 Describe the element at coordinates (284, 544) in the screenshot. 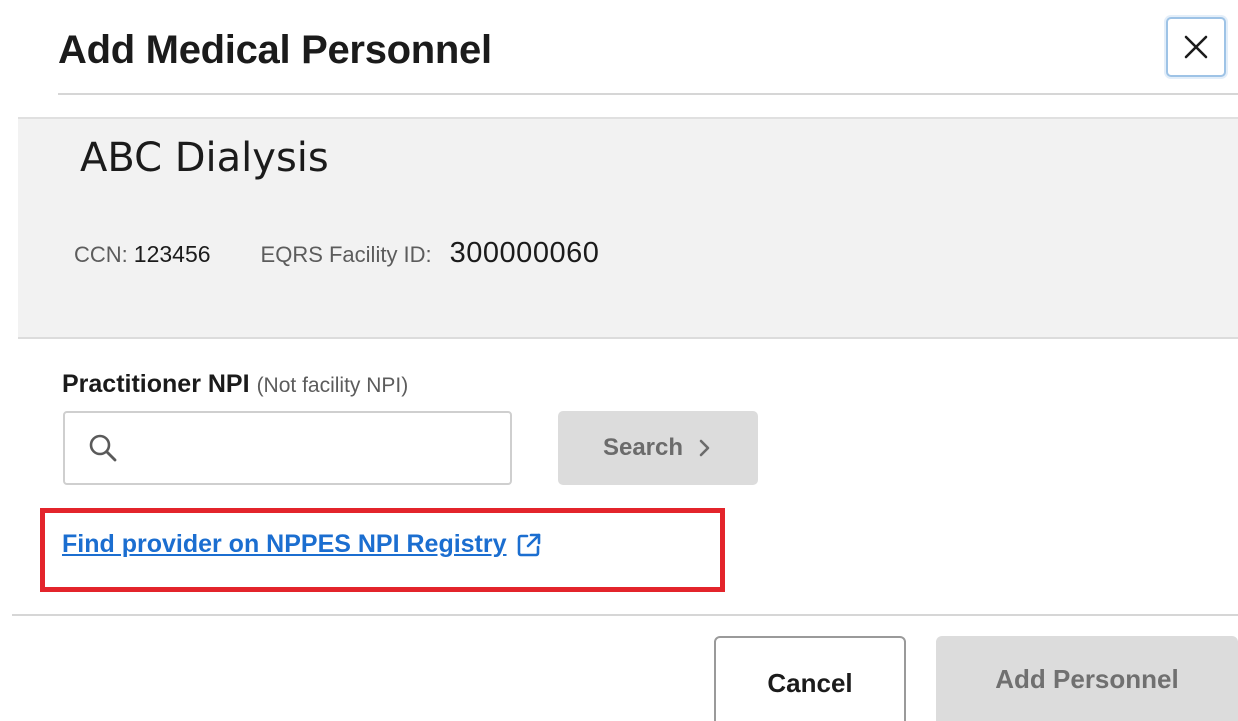

I see `registry-link-label: Find provider on NPPES NPI Registry` at that location.